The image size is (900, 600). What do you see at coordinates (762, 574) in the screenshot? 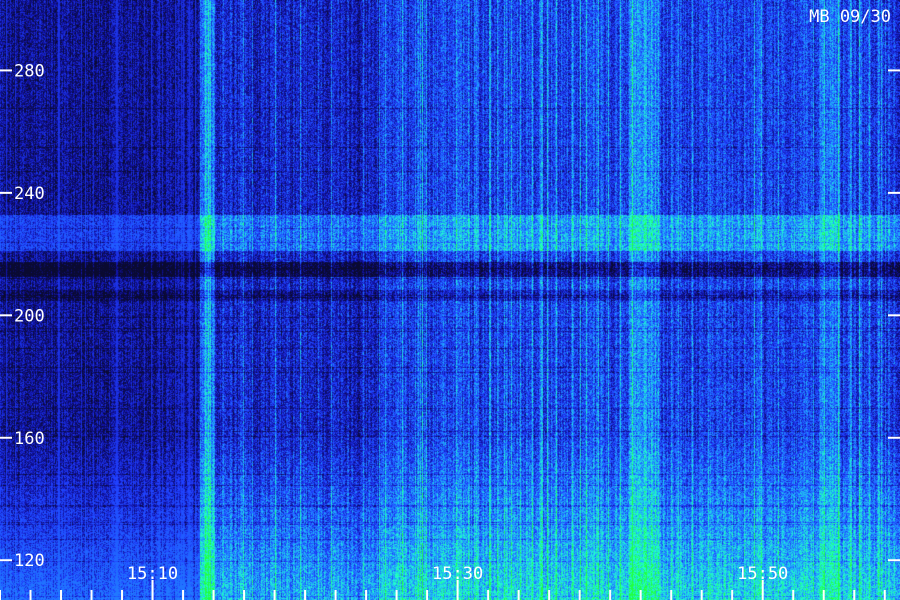
I see `x-tick-label-1550: 15:50` at bounding box center [762, 574].